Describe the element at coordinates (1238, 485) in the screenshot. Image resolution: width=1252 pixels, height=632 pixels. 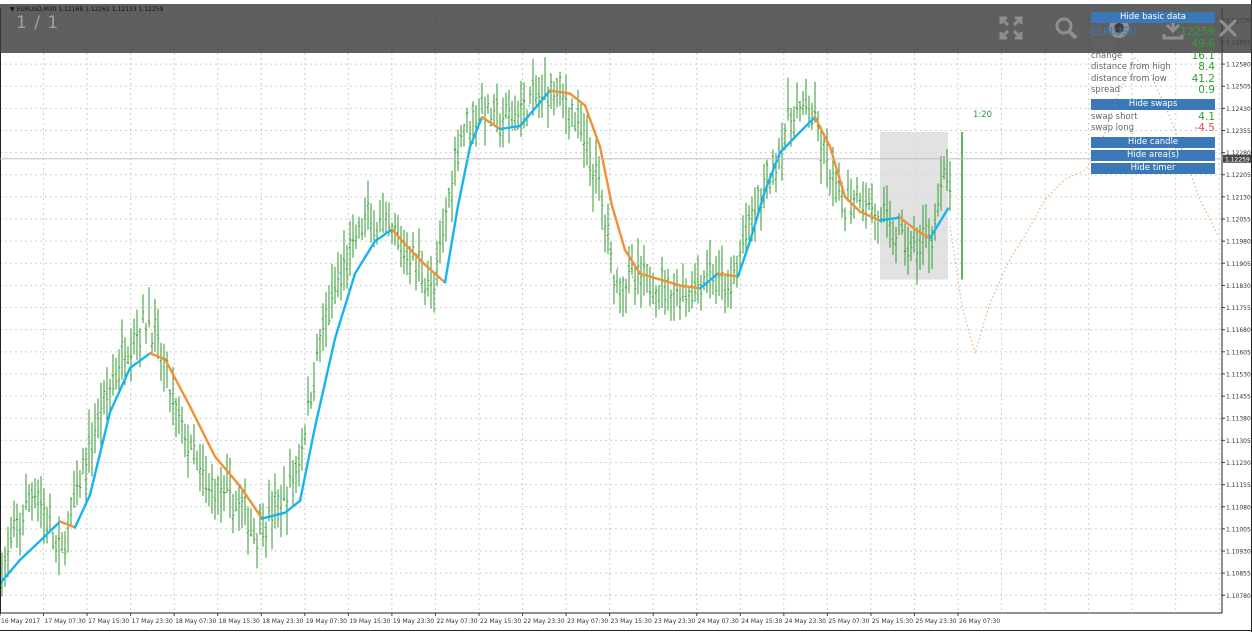
I see `y-tick-label: 1.11155` at that location.